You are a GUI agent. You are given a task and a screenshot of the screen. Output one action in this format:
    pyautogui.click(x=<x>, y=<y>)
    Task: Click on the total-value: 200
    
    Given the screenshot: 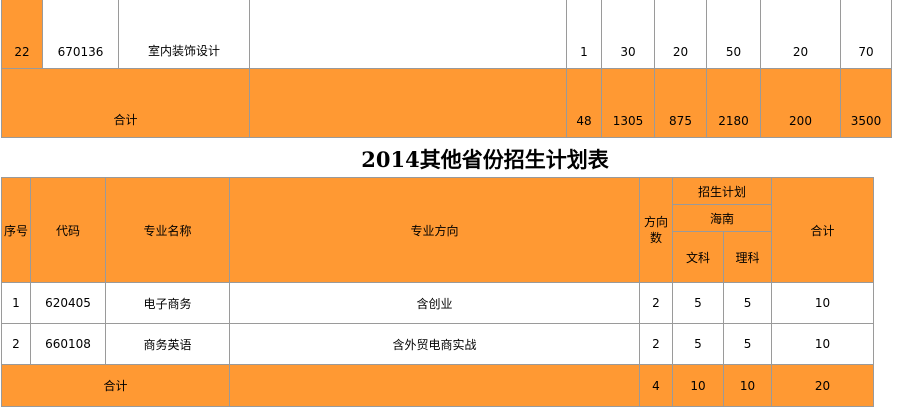 What is the action you would take?
    pyautogui.click(x=800, y=103)
    